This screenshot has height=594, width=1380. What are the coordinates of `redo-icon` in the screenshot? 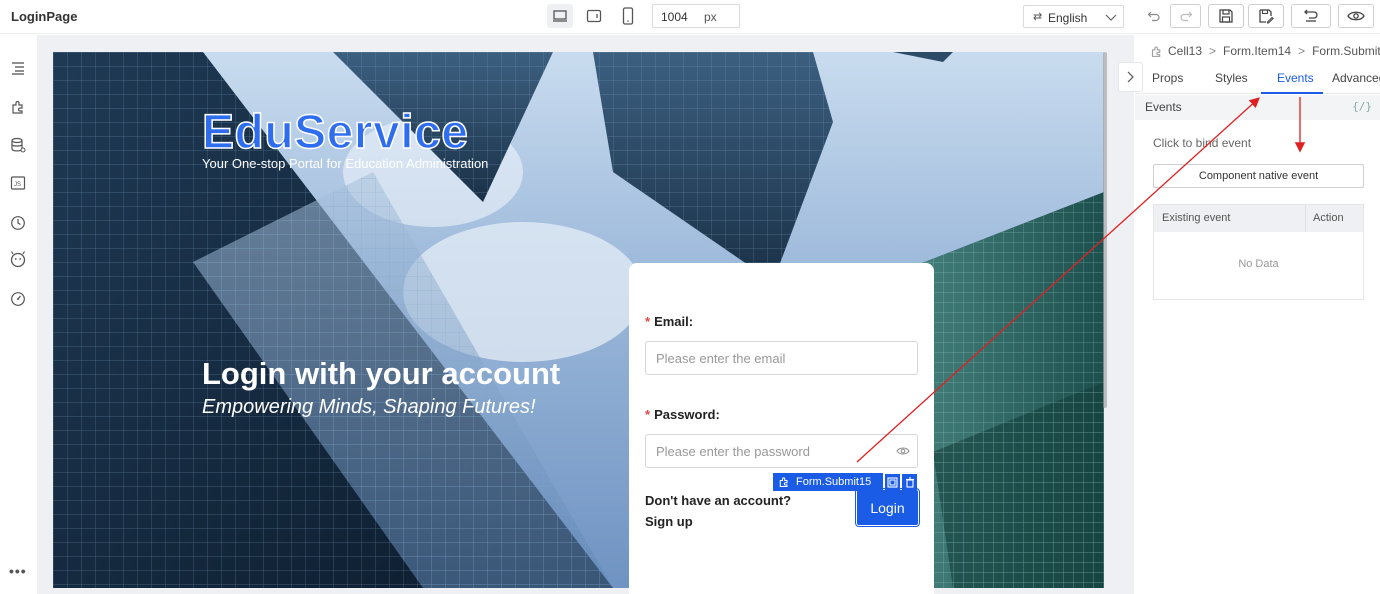 It's located at (1185, 16).